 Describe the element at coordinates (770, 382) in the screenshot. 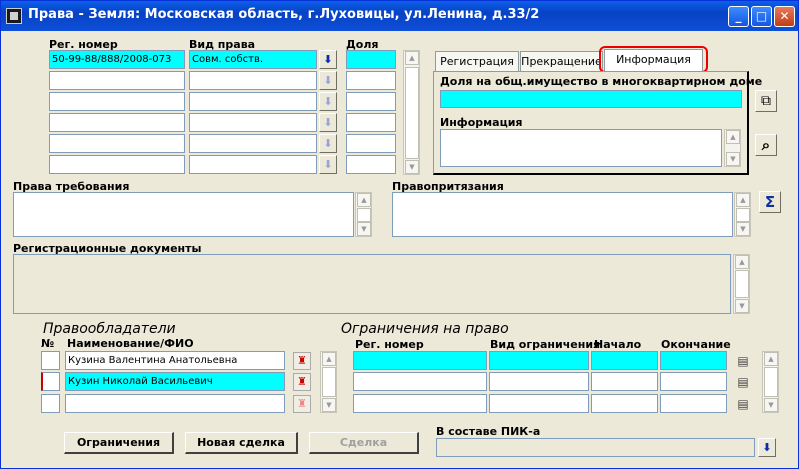

I see `limits-scrollbar: ▲ ▼` at that location.